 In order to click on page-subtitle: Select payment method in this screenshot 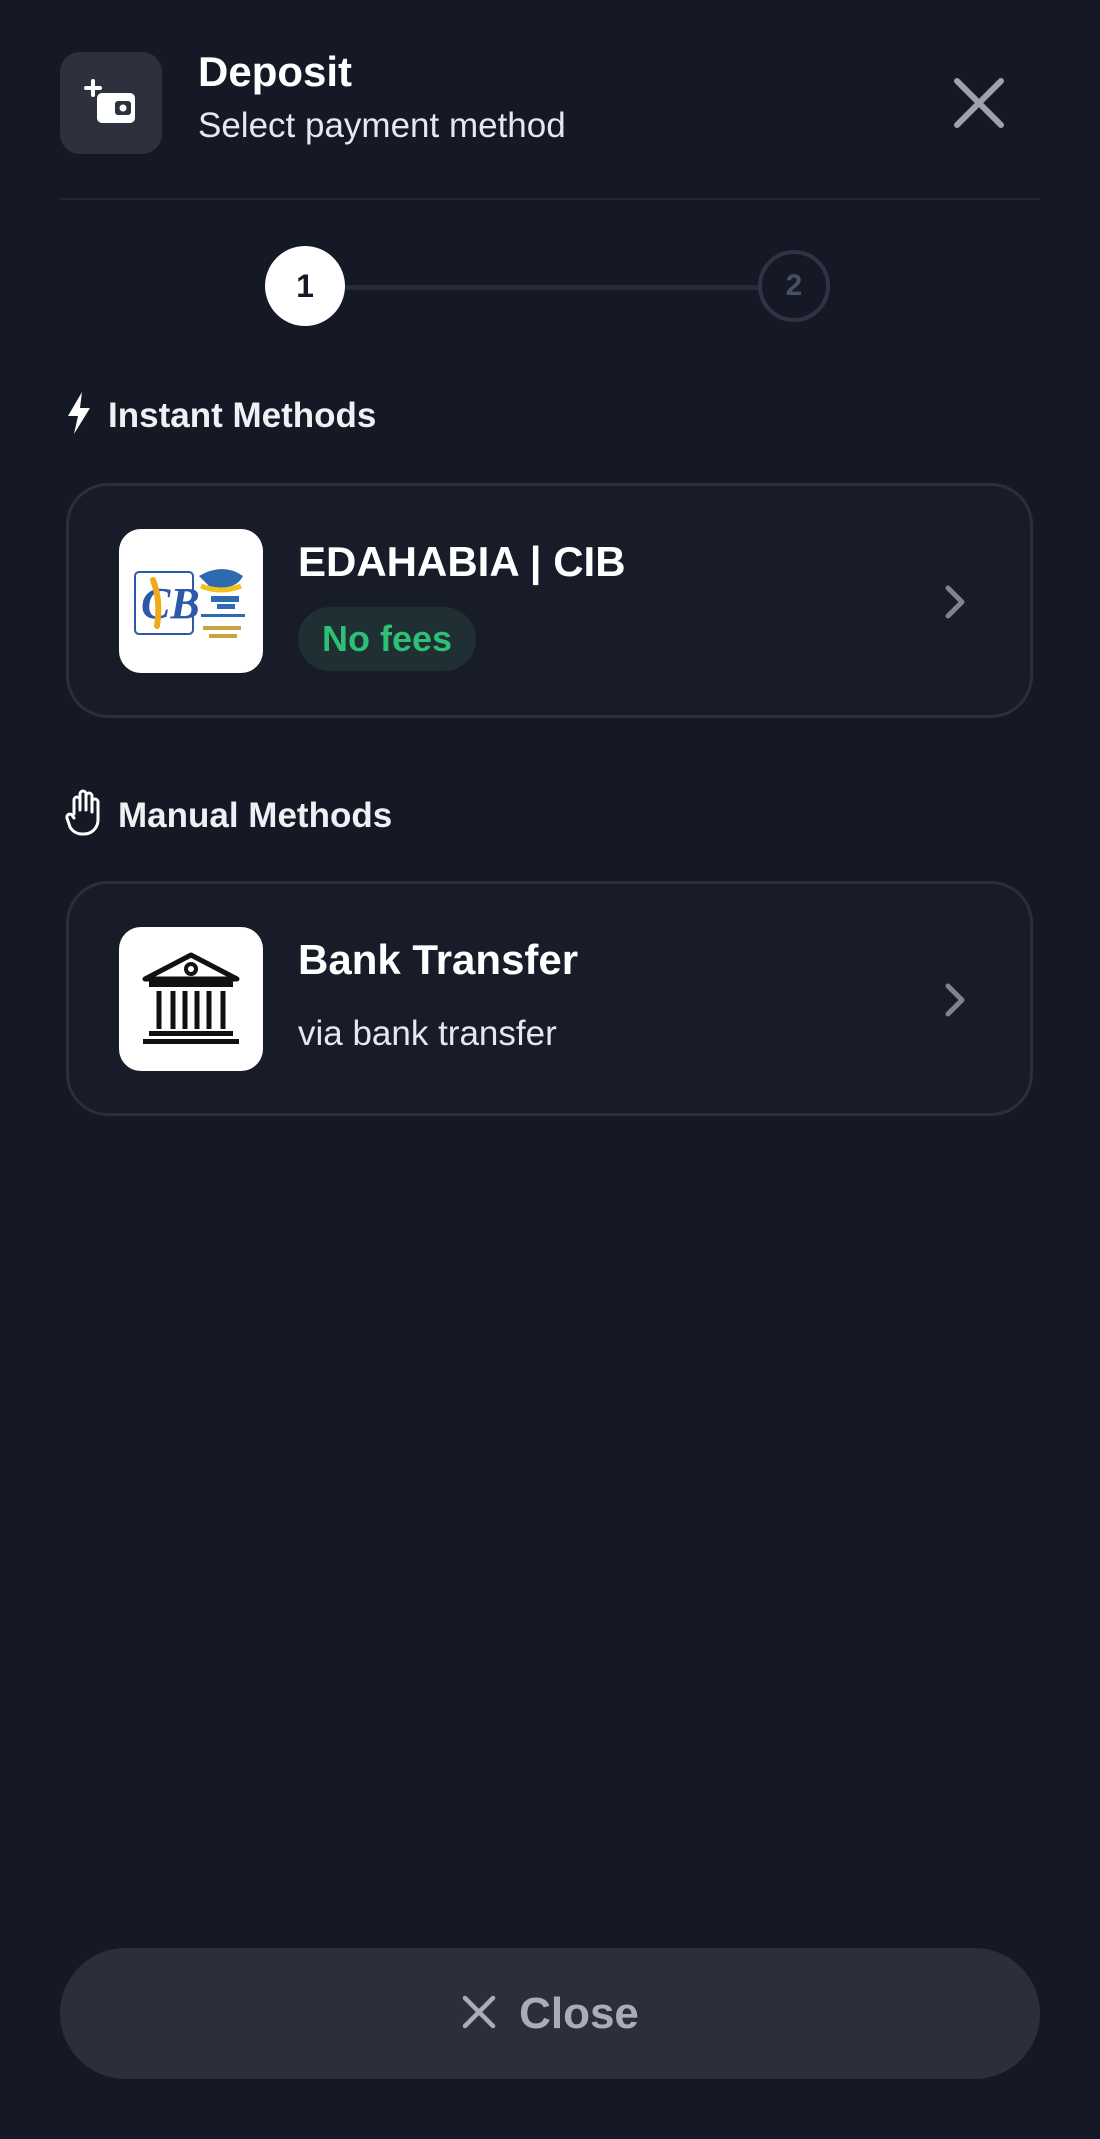, I will do `click(382, 125)`.